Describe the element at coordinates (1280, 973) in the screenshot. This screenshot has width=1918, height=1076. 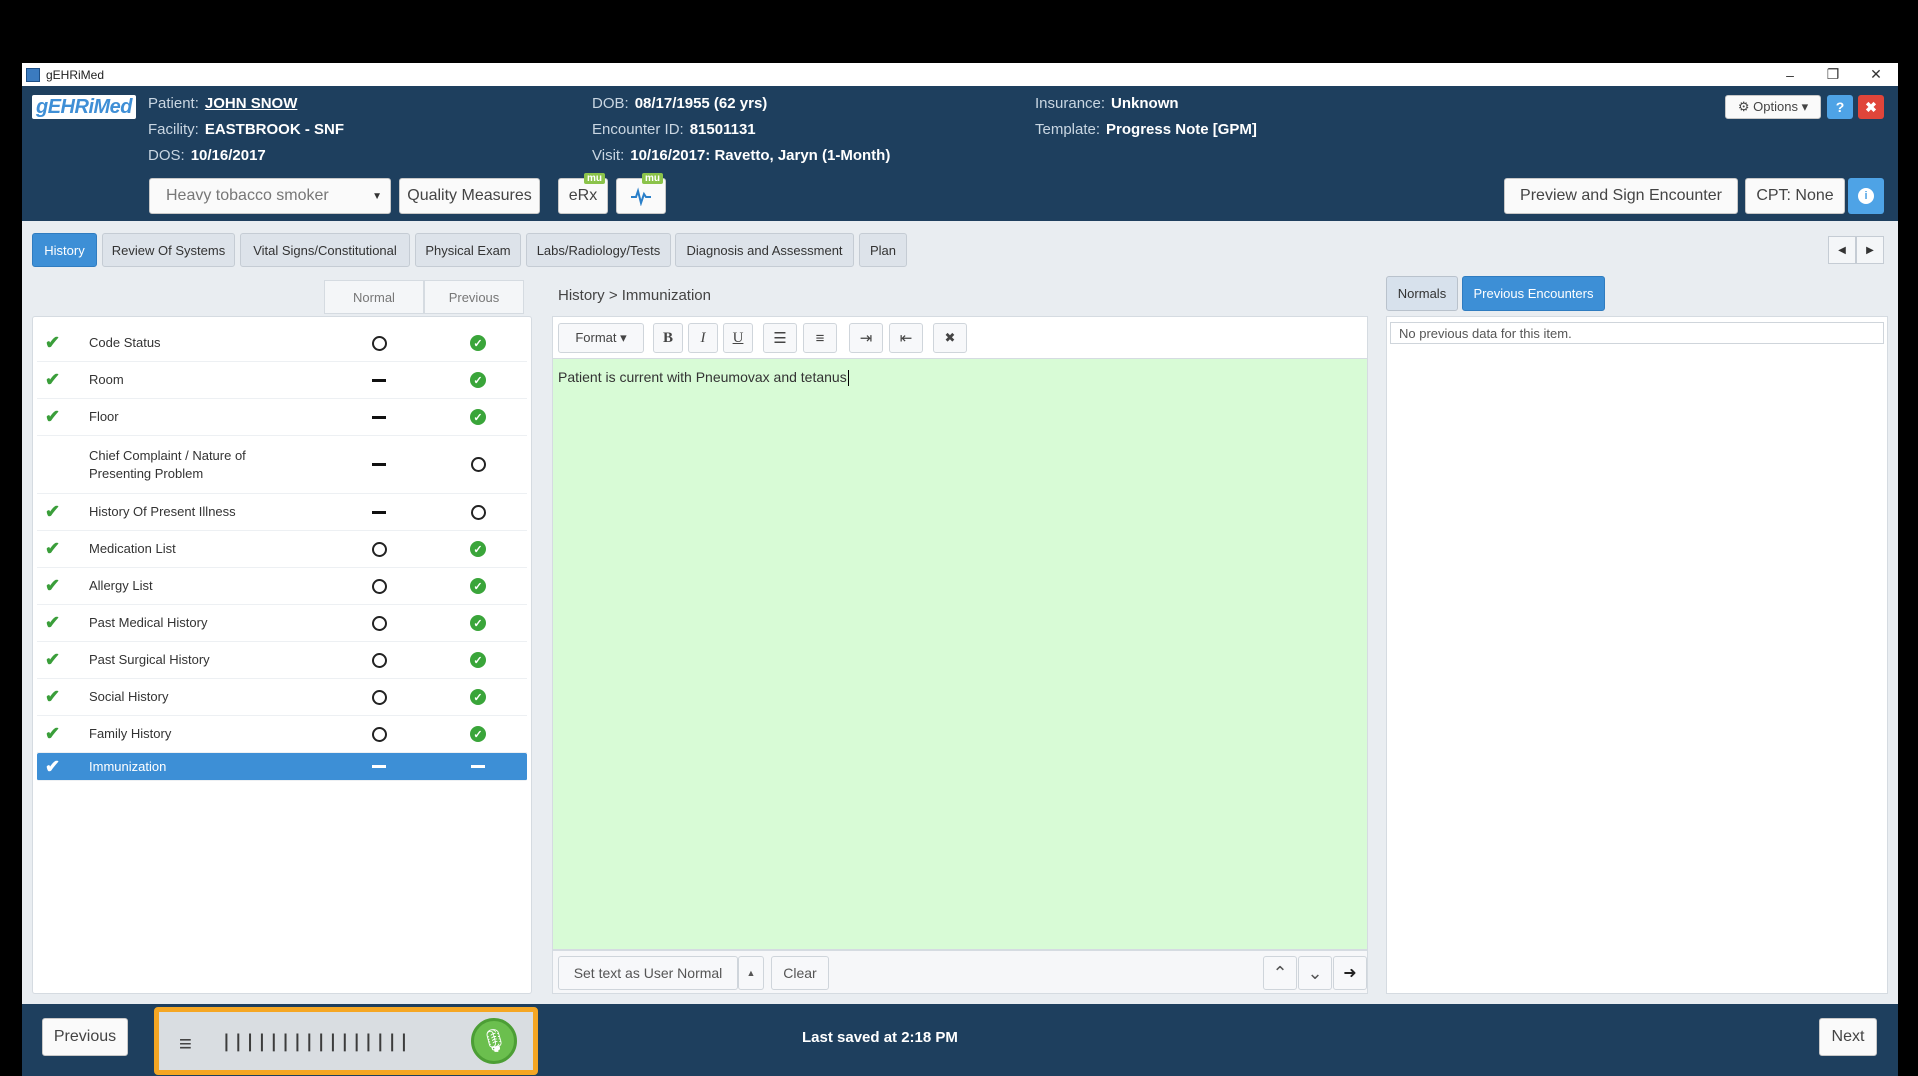
I see `move-up-icon: ⌃` at that location.